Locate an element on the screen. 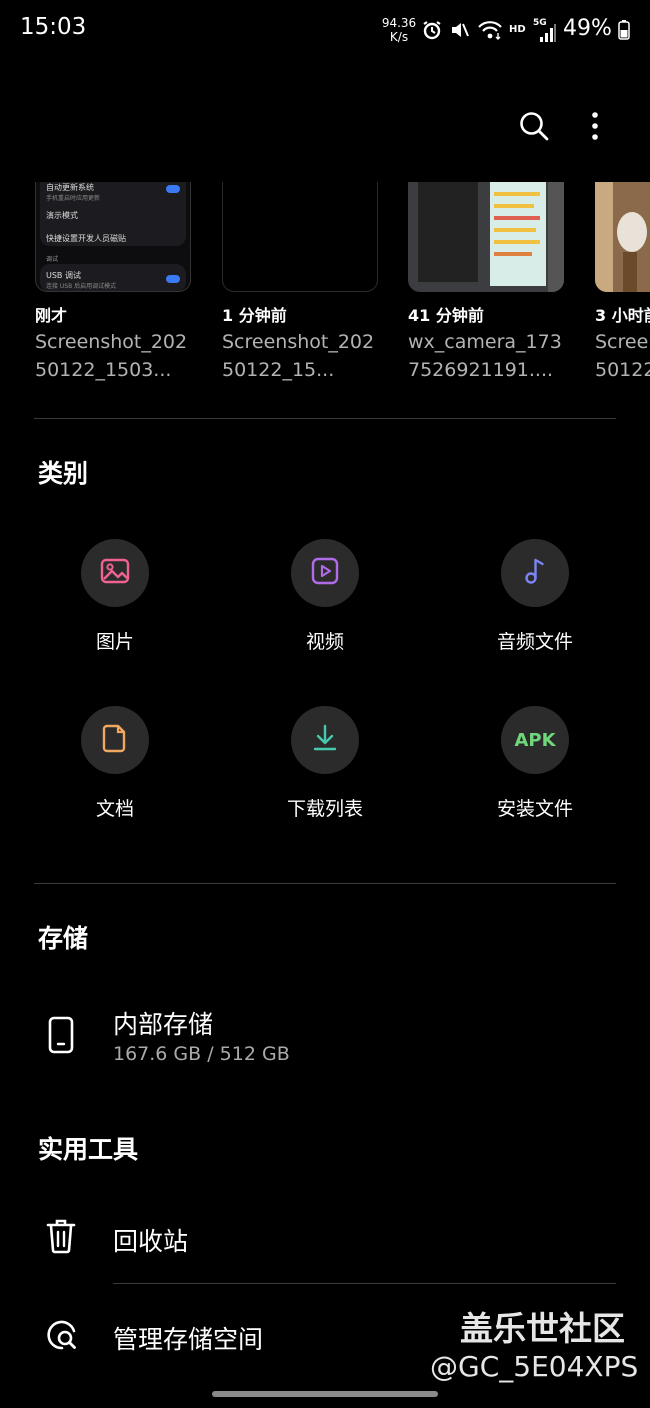 This screenshot has width=650, height=1408. thumb-text: 连接 USB 后启用调试模式 is located at coordinates (81, 286).